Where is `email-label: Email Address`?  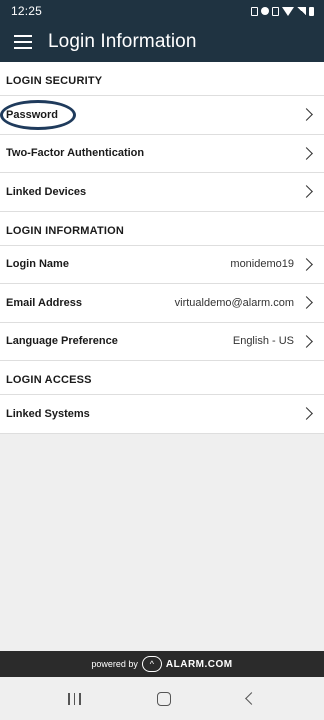
email-label: Email Address is located at coordinates (44, 302).